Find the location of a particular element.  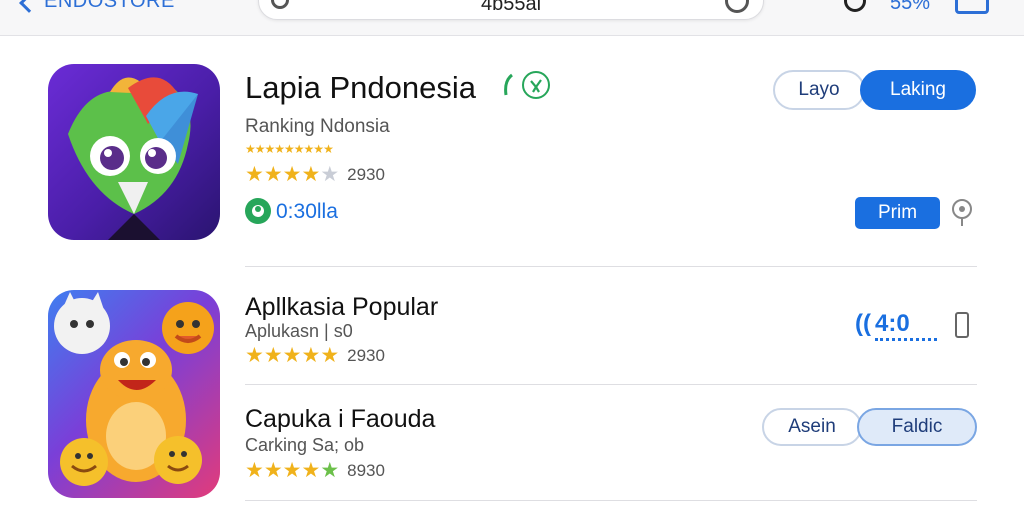

search-query: 4b55al is located at coordinates (511, 7).